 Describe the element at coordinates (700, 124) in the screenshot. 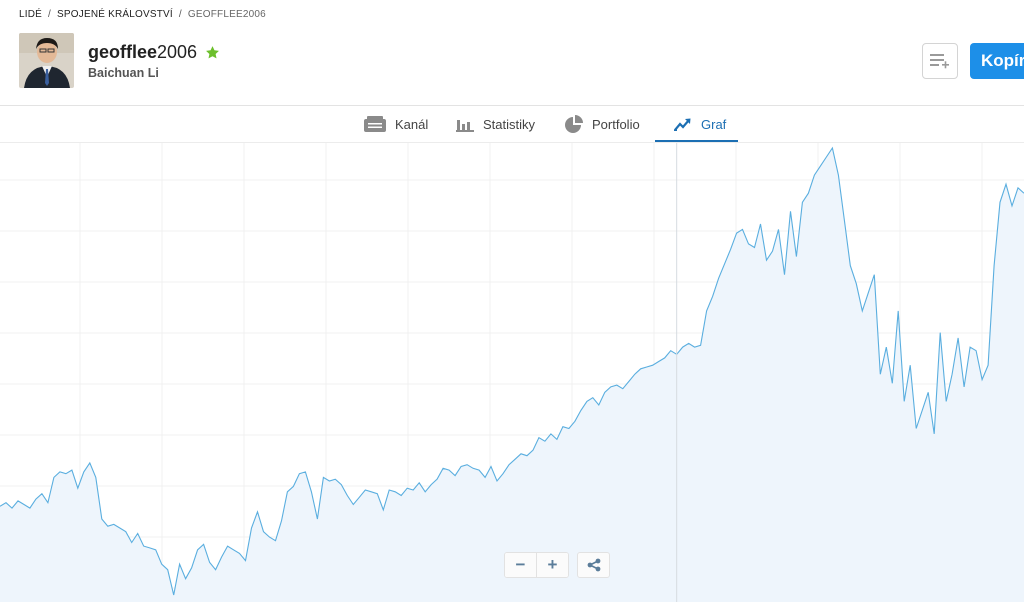

I see `tab-chart: Graf` at that location.